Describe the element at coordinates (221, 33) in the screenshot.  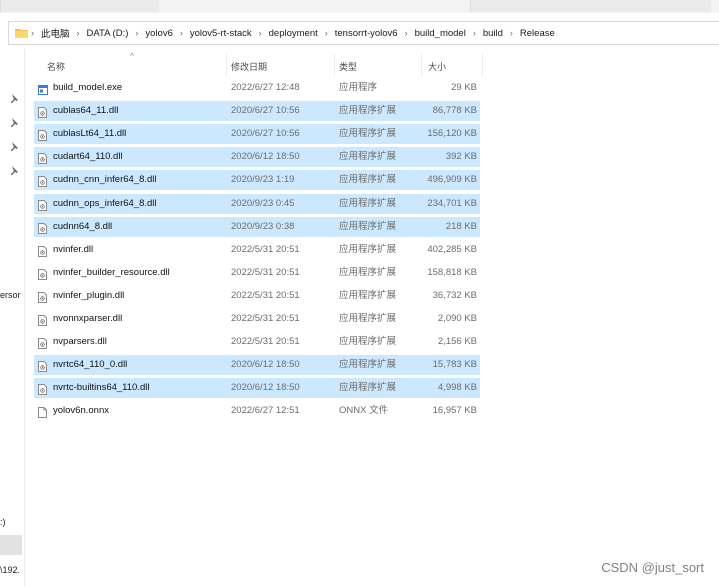
I see `breadcrumb-rt-stack: yolov5-rt-stack` at that location.